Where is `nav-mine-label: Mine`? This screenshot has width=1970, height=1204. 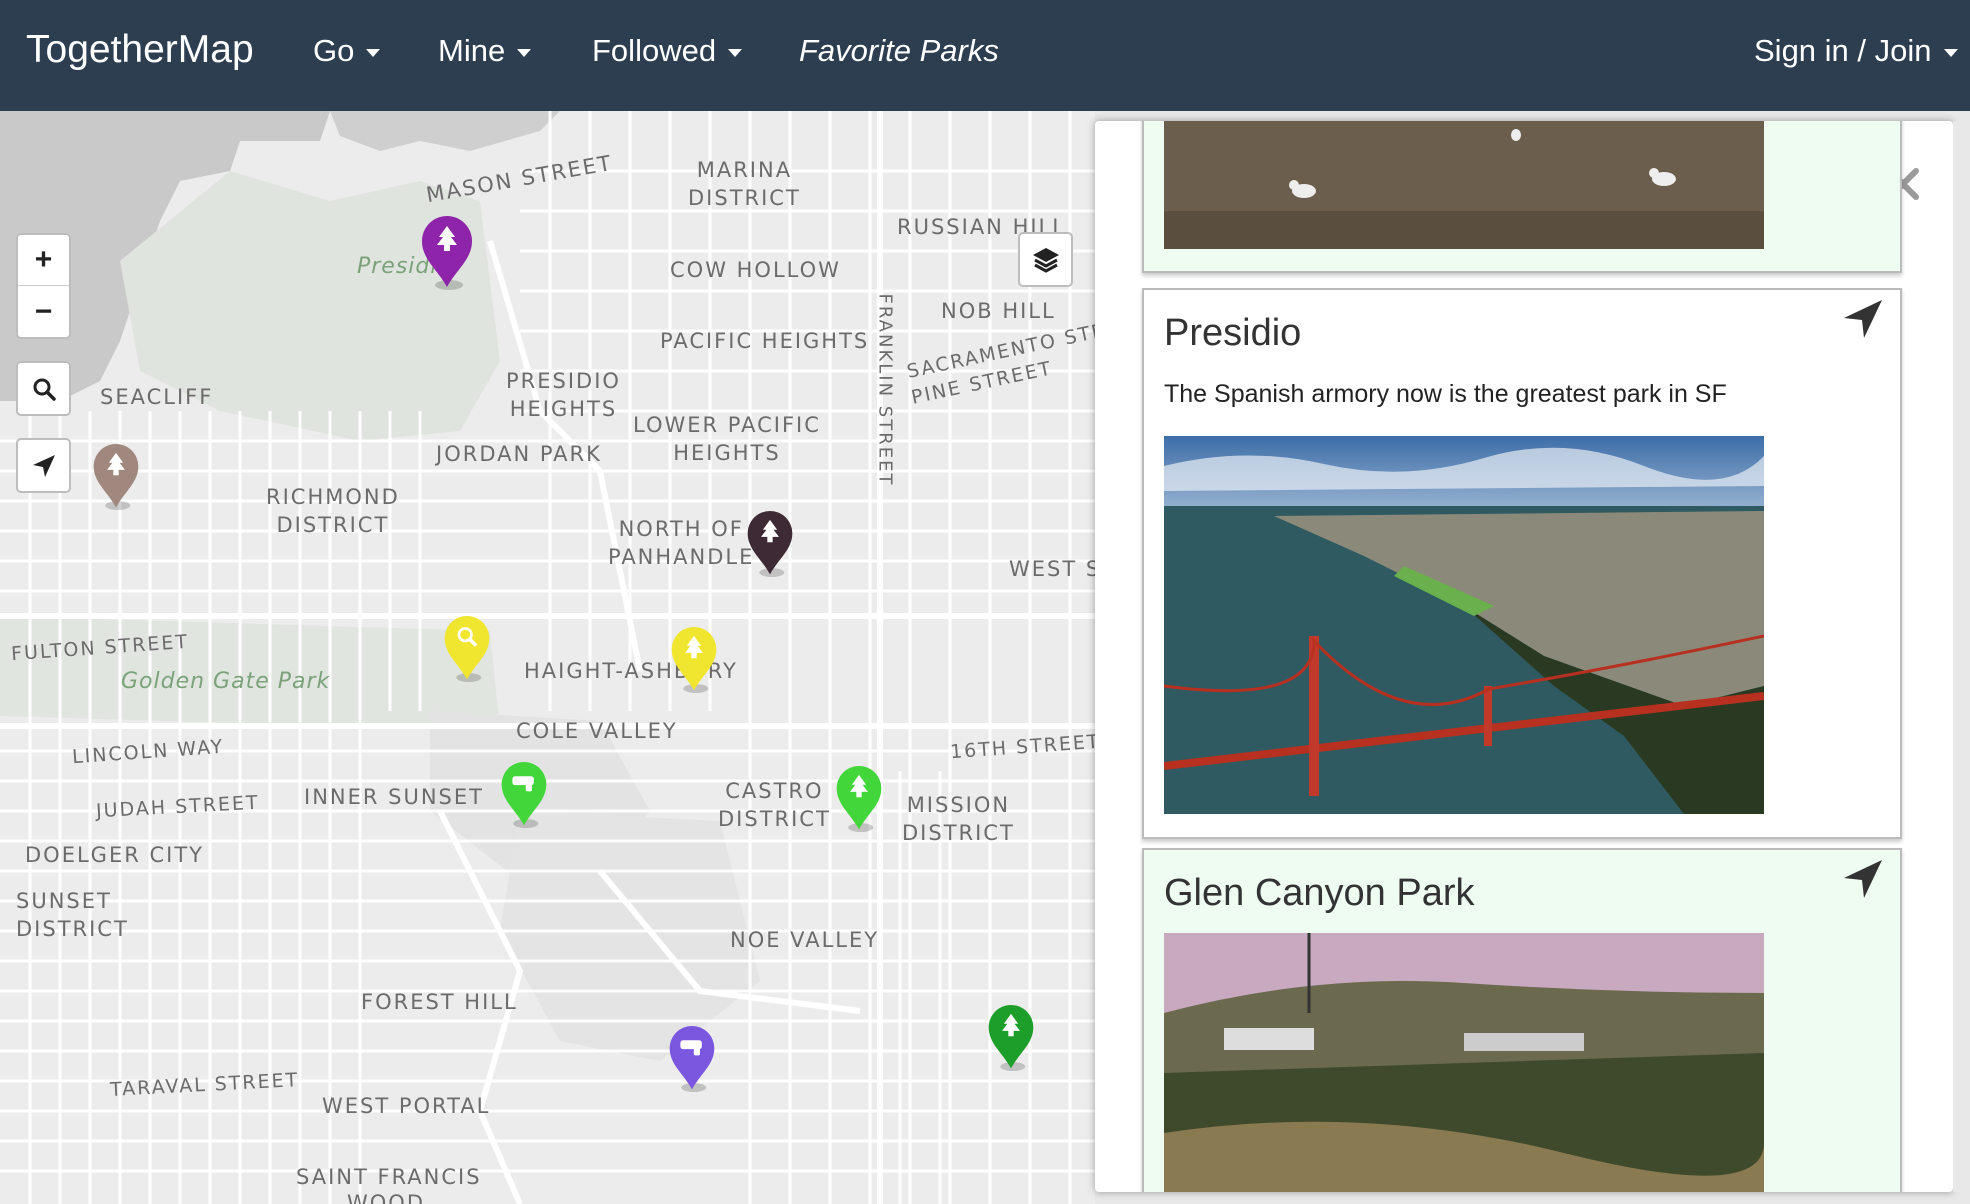 nav-mine-label: Mine is located at coordinates (472, 50).